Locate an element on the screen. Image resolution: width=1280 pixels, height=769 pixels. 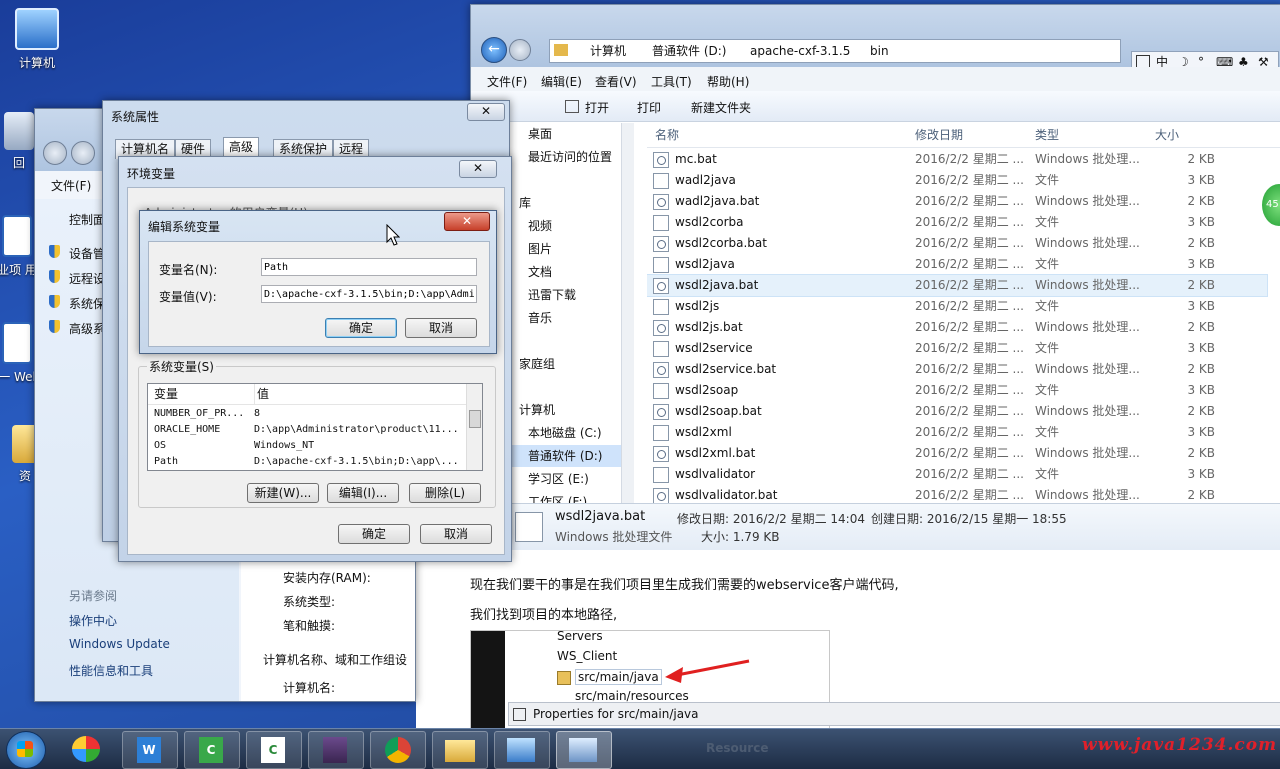
cp-back-button is located at coordinates (55, 153).